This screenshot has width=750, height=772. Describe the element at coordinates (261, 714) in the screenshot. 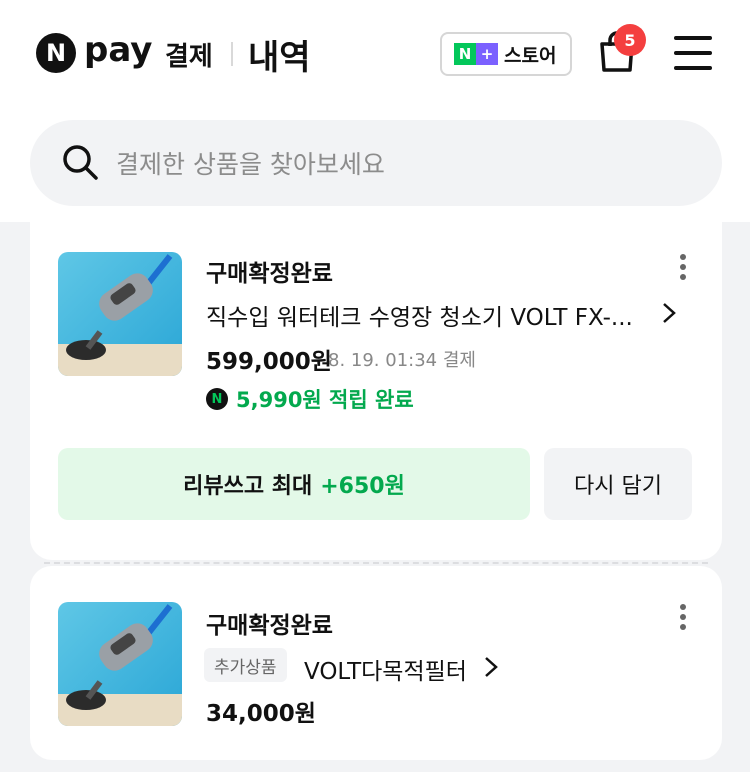

I see `product-price: 34,000원` at that location.